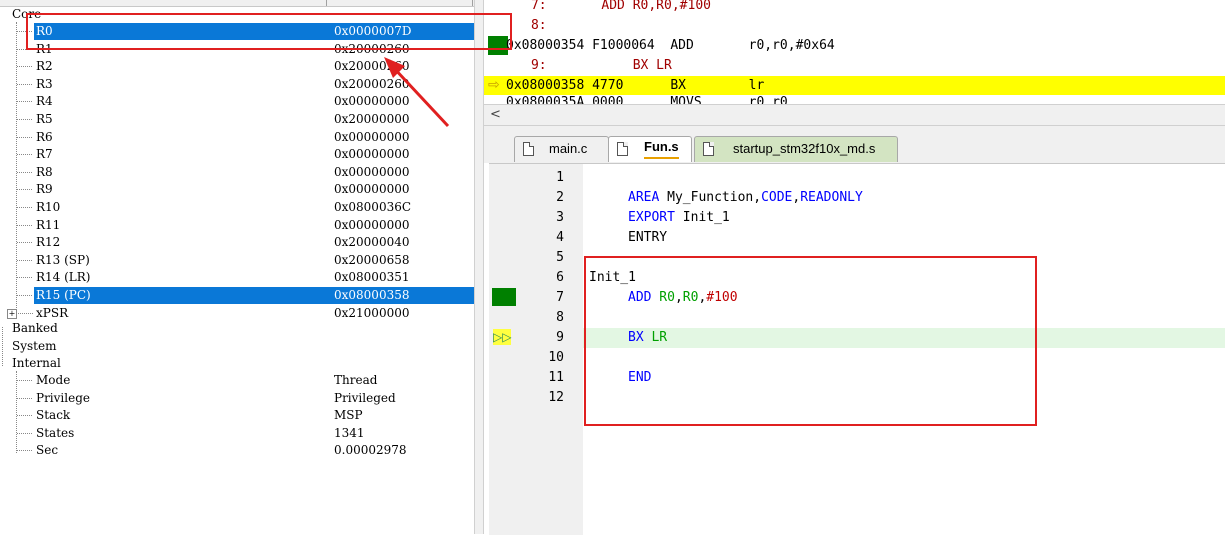 The width and height of the screenshot is (1225, 535). Describe the element at coordinates (556, 397) in the screenshot. I see `line-number: 12` at that location.